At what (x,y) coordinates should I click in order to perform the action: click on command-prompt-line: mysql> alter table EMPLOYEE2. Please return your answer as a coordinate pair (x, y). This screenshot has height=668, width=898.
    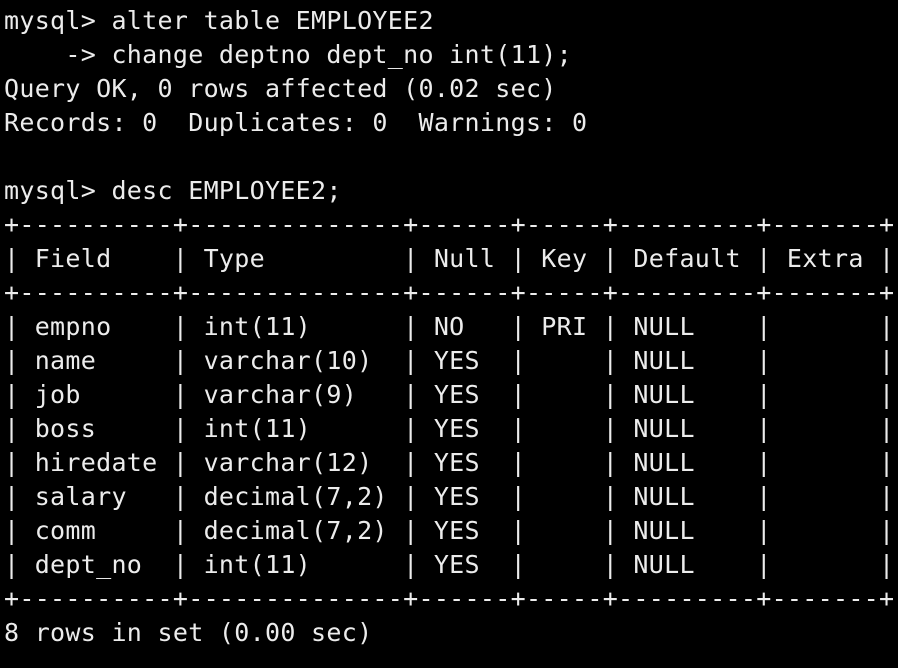
    Looking at the image, I should click on (219, 20).